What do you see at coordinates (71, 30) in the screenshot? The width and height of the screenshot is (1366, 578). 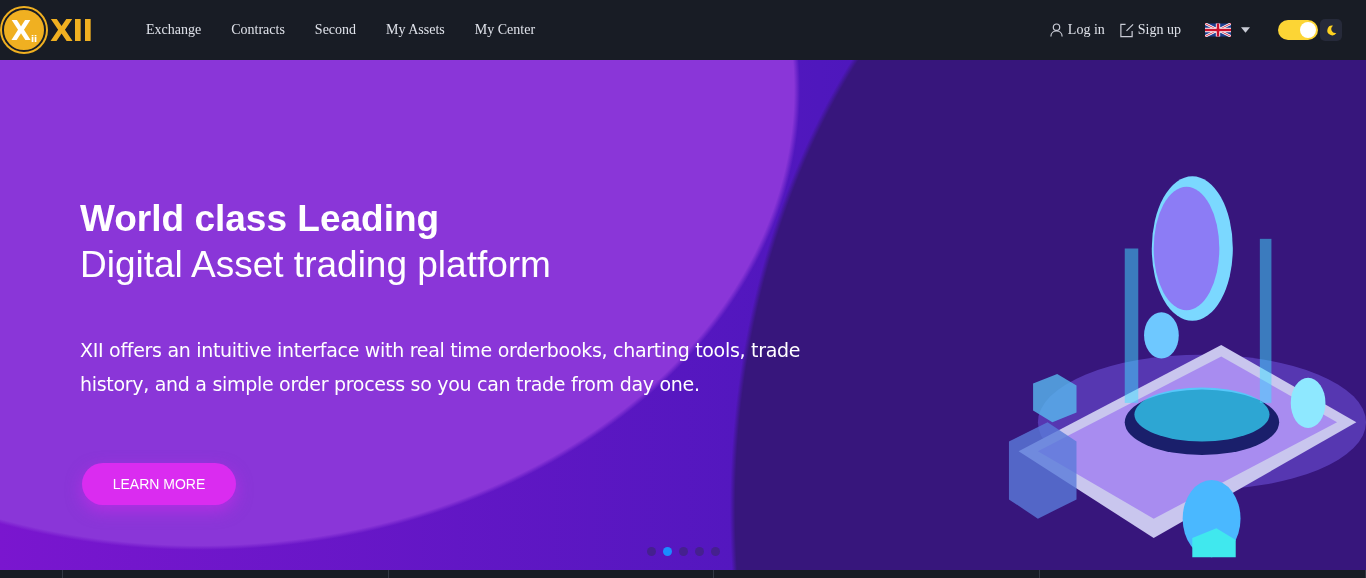 I see `logo-wordmark: XII` at bounding box center [71, 30].